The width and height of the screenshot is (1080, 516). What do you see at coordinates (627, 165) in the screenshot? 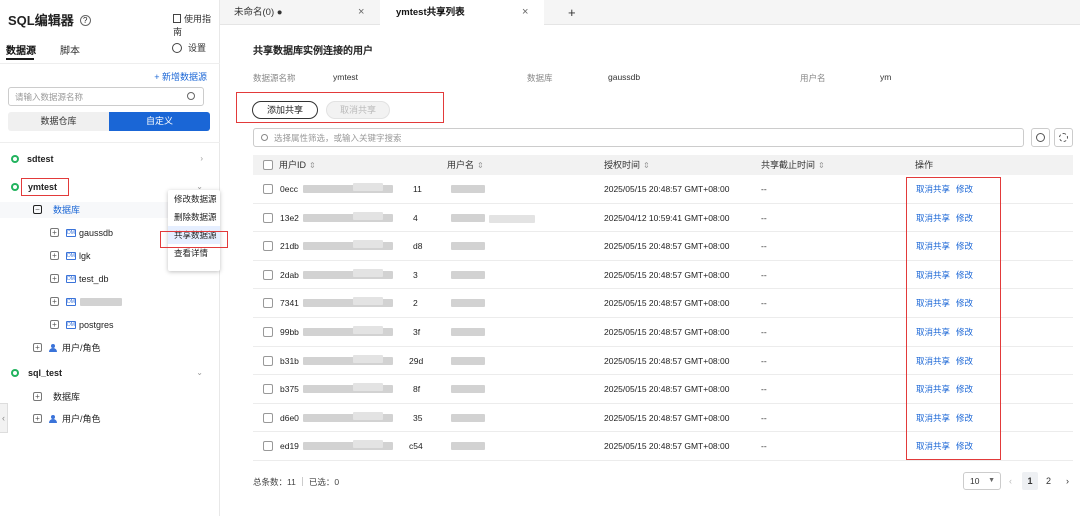
I see `column-header-auth-time: 授权时间 ⇕` at bounding box center [627, 165].